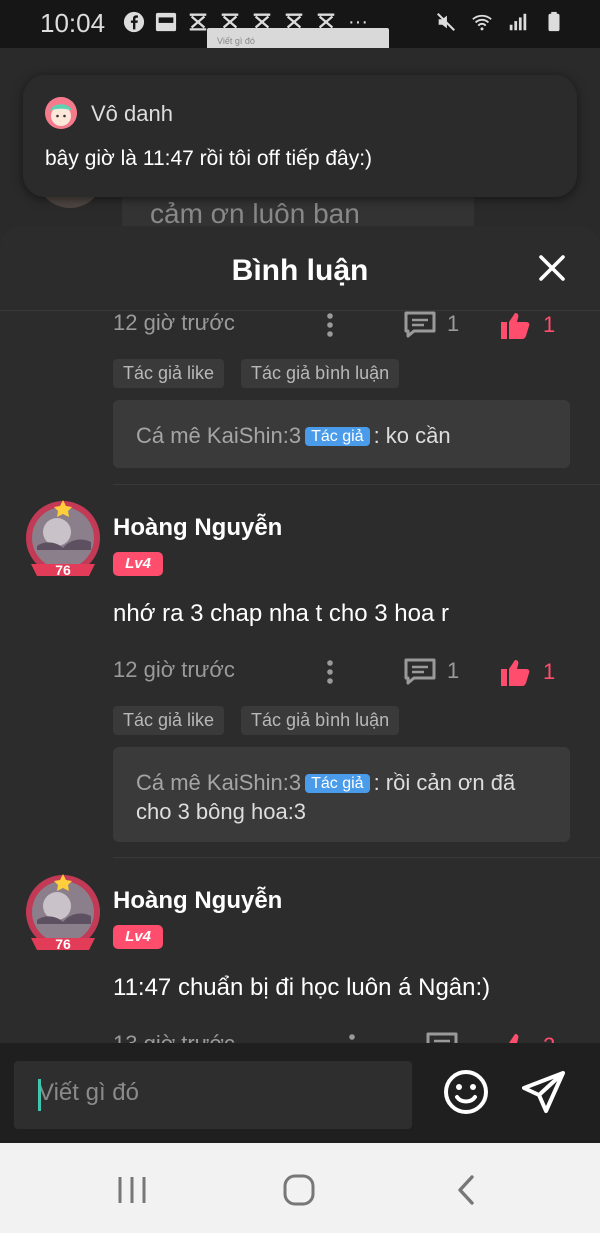 The height and width of the screenshot is (1233, 600). Describe the element at coordinates (132, 1190) in the screenshot. I see `recent-apps-icon` at that location.